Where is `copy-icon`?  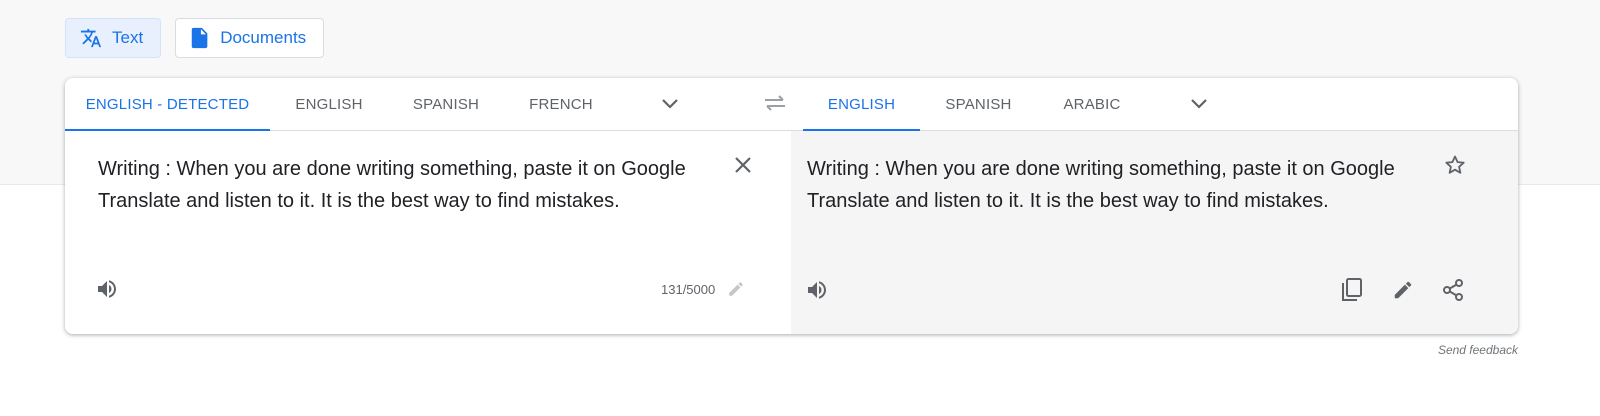
copy-icon is located at coordinates (1352, 292).